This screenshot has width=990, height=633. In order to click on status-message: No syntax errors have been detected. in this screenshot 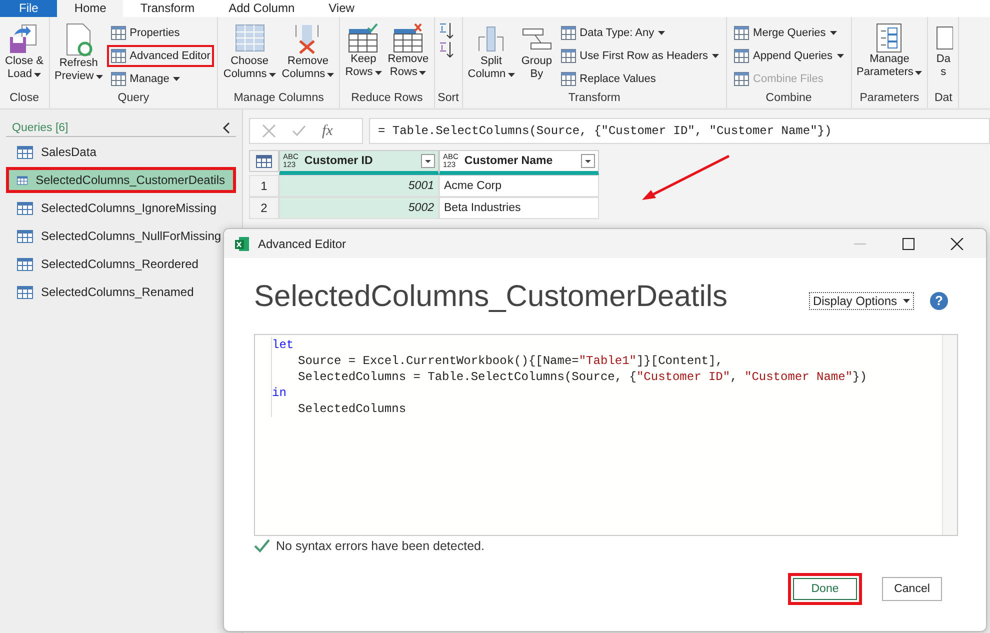, I will do `click(380, 546)`.